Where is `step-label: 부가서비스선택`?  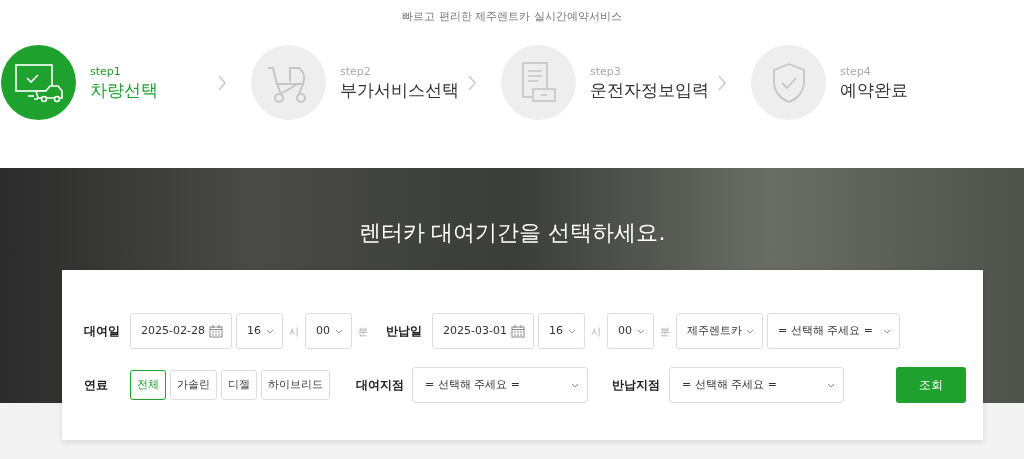 step-label: 부가서비스선택 is located at coordinates (399, 89).